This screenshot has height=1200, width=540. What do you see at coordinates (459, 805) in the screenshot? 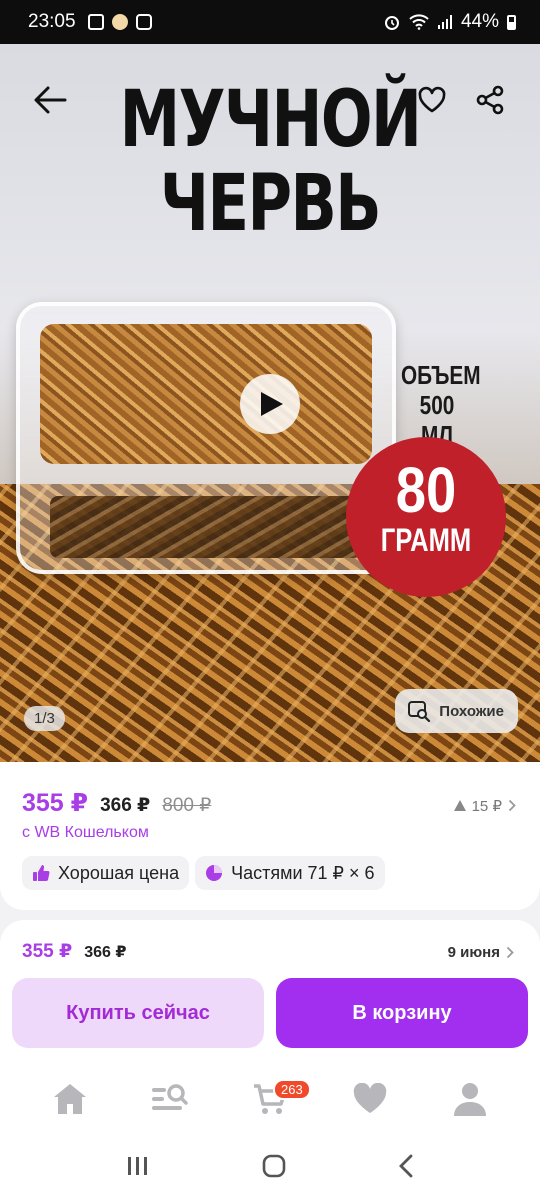
I see `triangle-up-icon` at bounding box center [459, 805].